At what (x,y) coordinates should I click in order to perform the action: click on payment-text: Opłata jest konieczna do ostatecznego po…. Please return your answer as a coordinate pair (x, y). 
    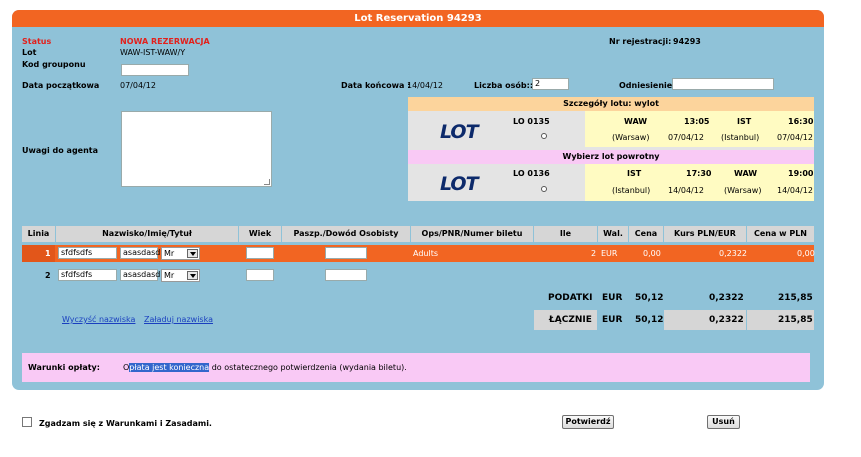
    Looking at the image, I should click on (265, 367).